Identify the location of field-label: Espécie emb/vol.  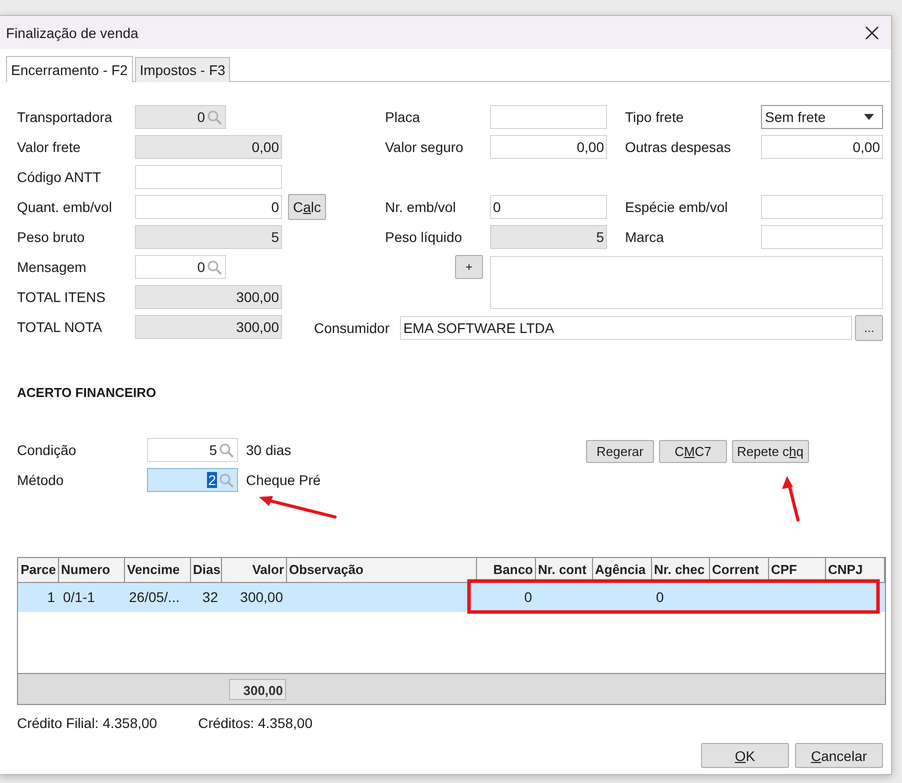
(677, 207).